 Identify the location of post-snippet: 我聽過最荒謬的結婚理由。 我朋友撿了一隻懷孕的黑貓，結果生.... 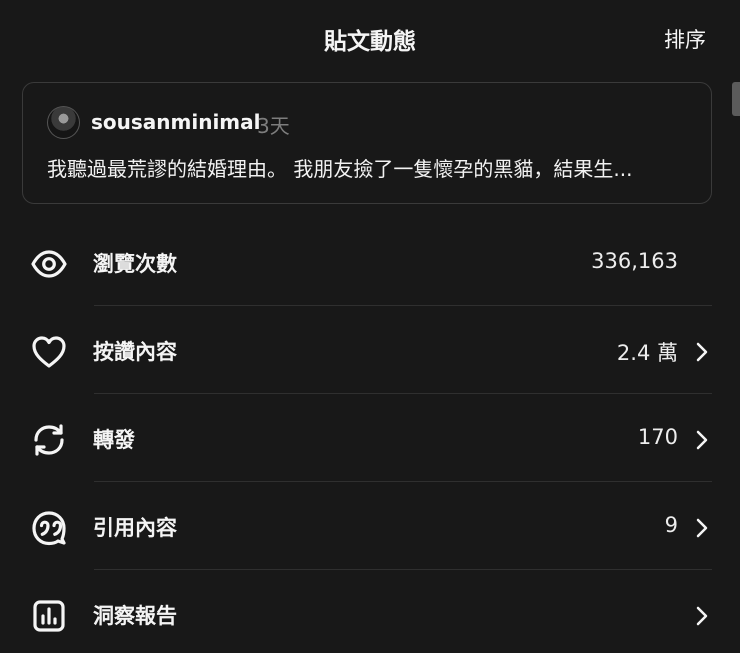
(340, 169).